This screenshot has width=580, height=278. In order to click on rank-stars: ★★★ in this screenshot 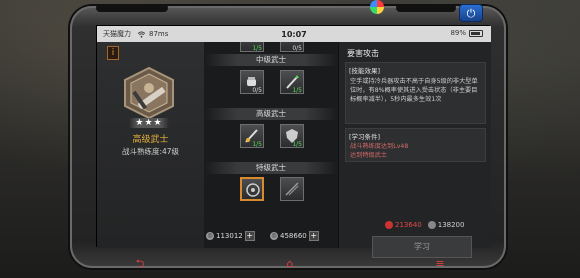, I will do `click(149, 123)`.